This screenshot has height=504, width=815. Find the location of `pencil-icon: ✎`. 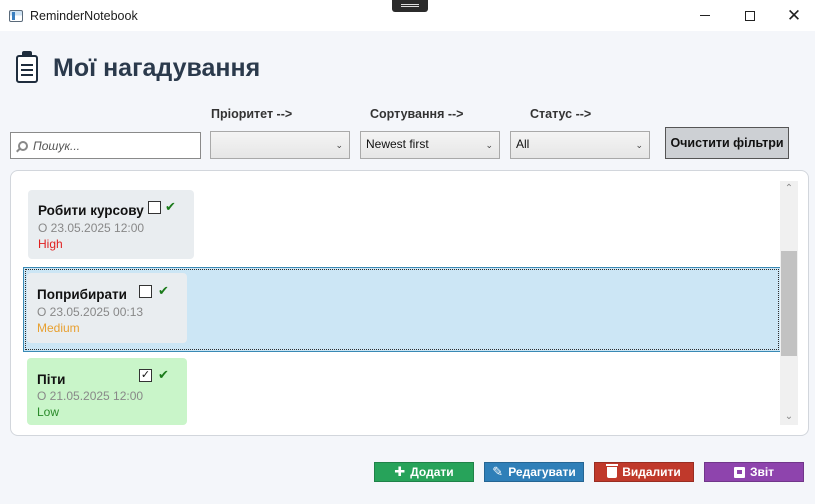

pencil-icon: ✎ is located at coordinates (498, 471).